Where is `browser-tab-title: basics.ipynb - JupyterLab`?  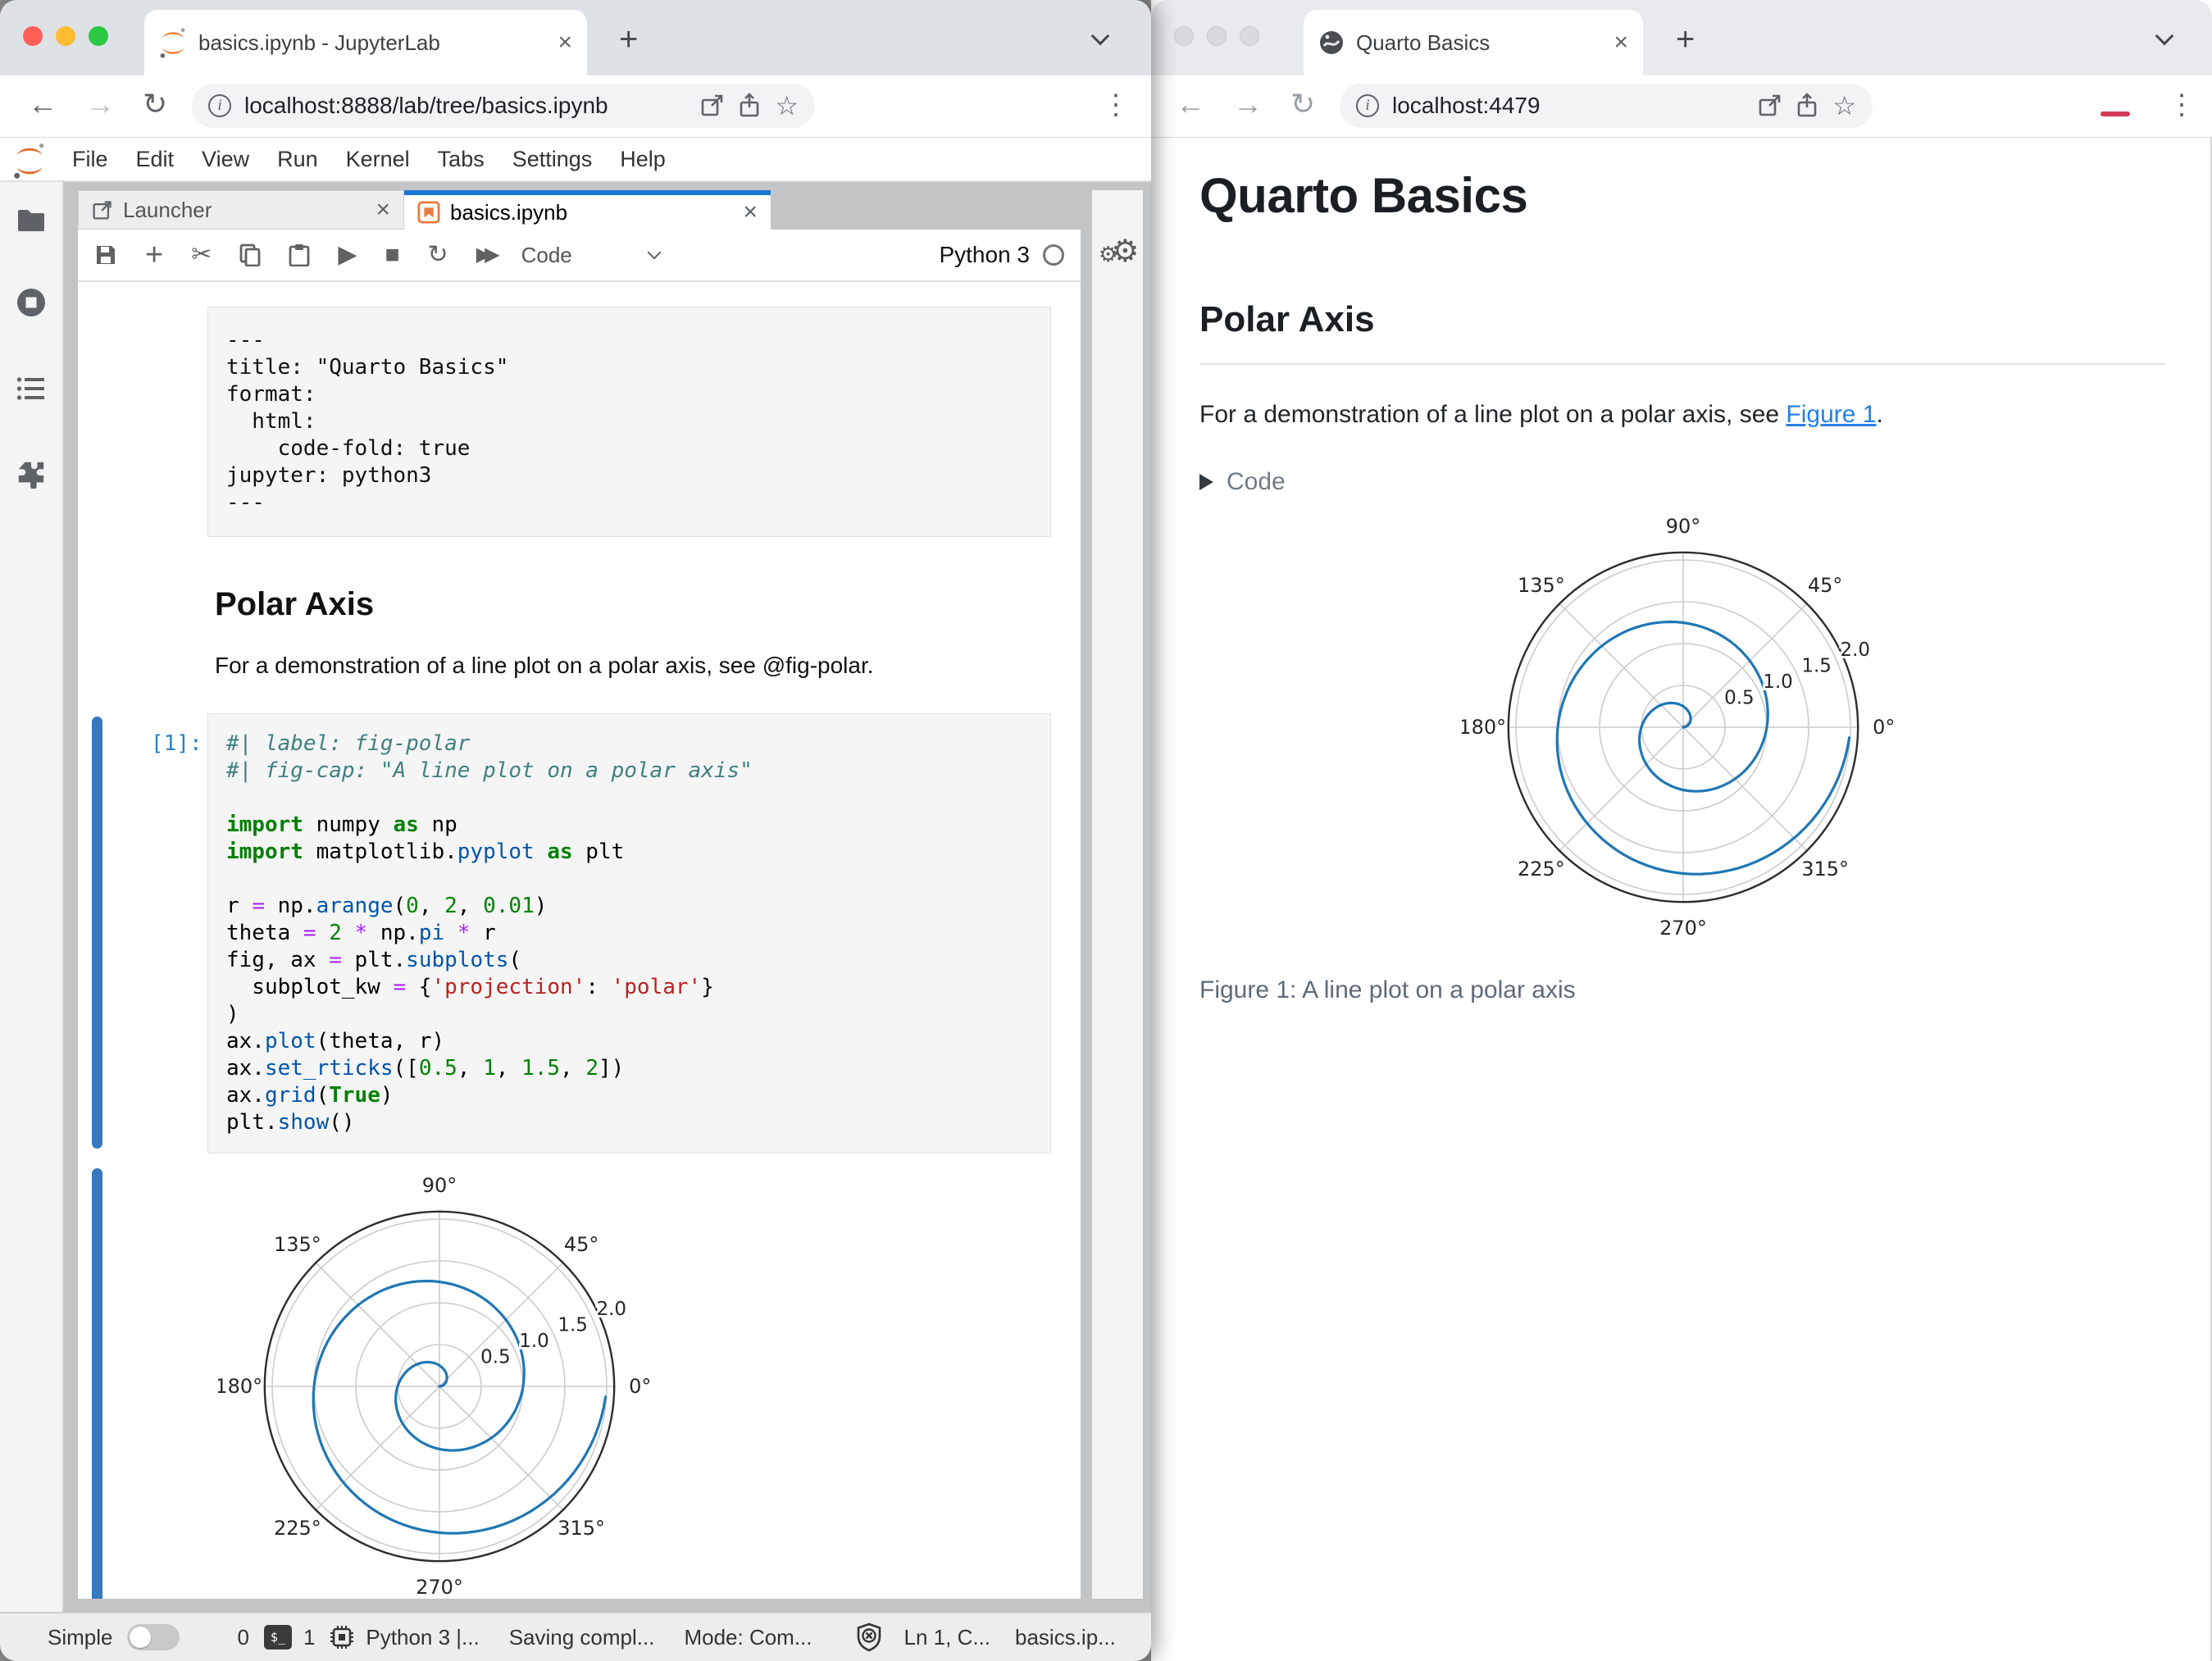
browser-tab-title: basics.ipynb - JupyterLab is located at coordinates (319, 42).